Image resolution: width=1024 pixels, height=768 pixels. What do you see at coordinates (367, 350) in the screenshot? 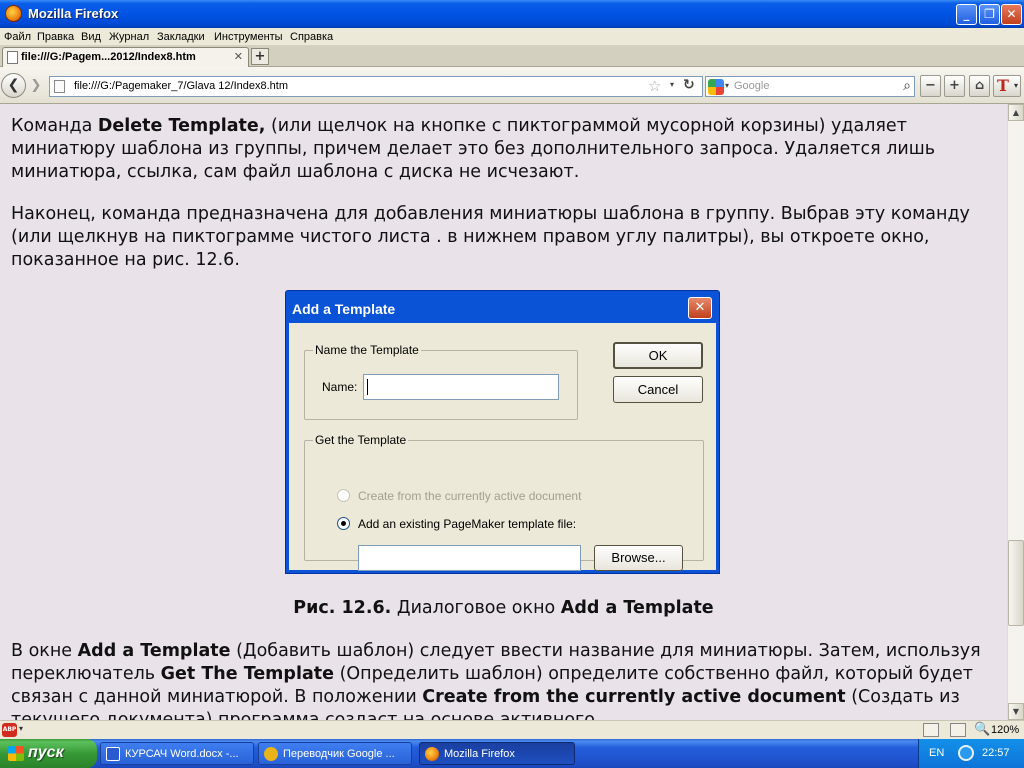
I see `group-label-name: Name the Template` at bounding box center [367, 350].